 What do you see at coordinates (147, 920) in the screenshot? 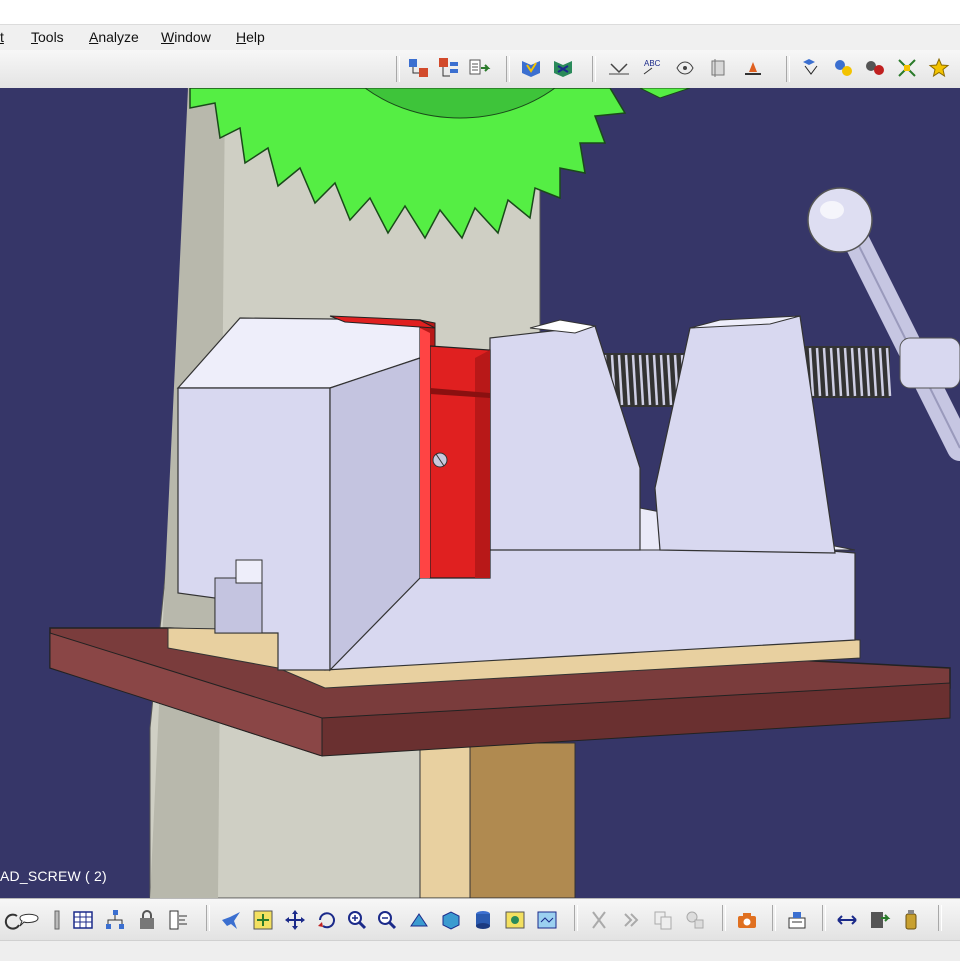
I see `lock-icon` at bounding box center [147, 920].